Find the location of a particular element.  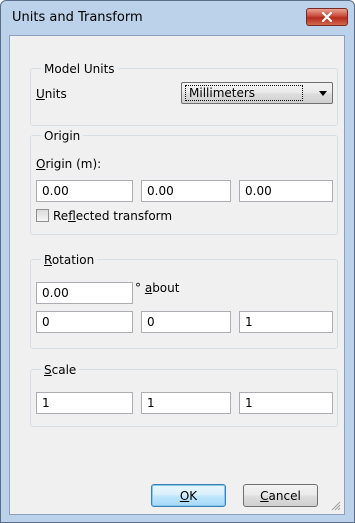

window-title: Units and Transform is located at coordinates (77, 17).